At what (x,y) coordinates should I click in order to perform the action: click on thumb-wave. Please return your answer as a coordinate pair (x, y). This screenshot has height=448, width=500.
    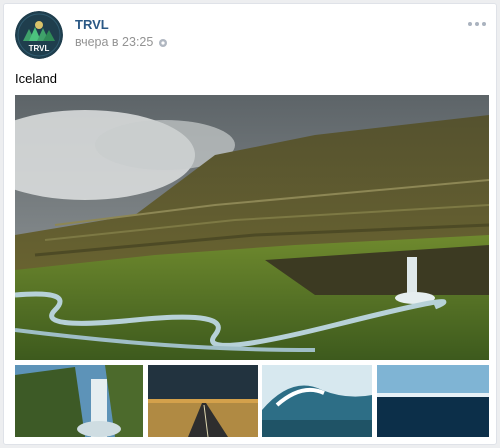
    Looking at the image, I should click on (317, 401).